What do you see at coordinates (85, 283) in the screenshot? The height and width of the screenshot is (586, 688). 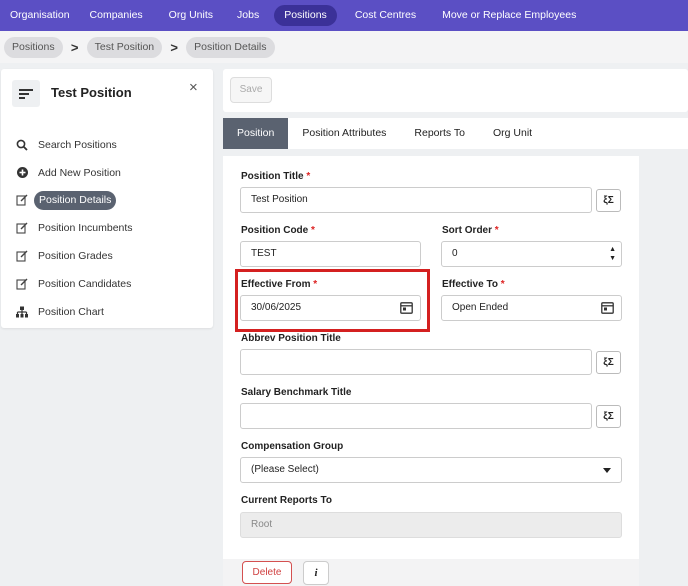 I see `sidebar-item-label: Position Candidates` at bounding box center [85, 283].